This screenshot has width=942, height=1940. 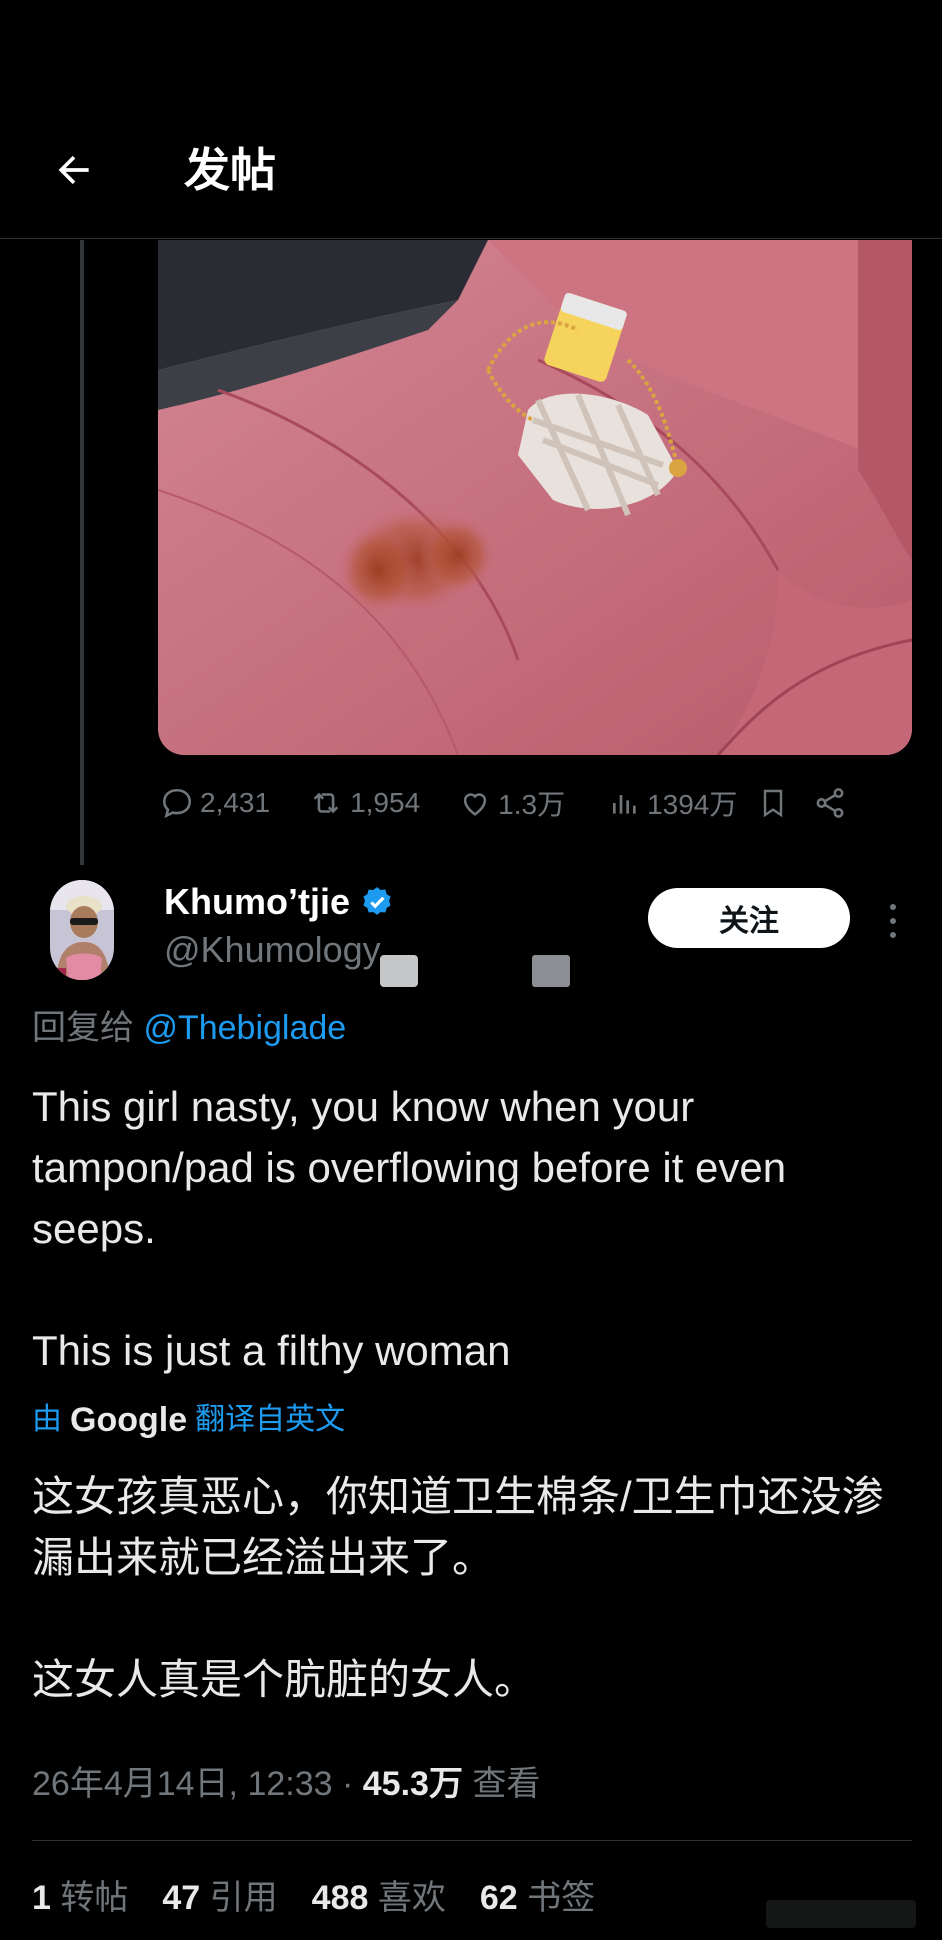 I want to click on reply-context: 回复给 @Thebiglade, so click(x=189, y=1028).